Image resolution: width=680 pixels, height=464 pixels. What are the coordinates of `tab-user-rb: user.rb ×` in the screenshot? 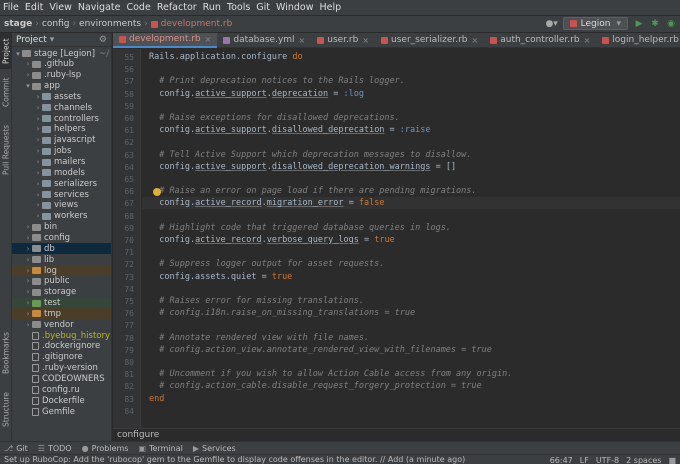 It's located at (343, 40).